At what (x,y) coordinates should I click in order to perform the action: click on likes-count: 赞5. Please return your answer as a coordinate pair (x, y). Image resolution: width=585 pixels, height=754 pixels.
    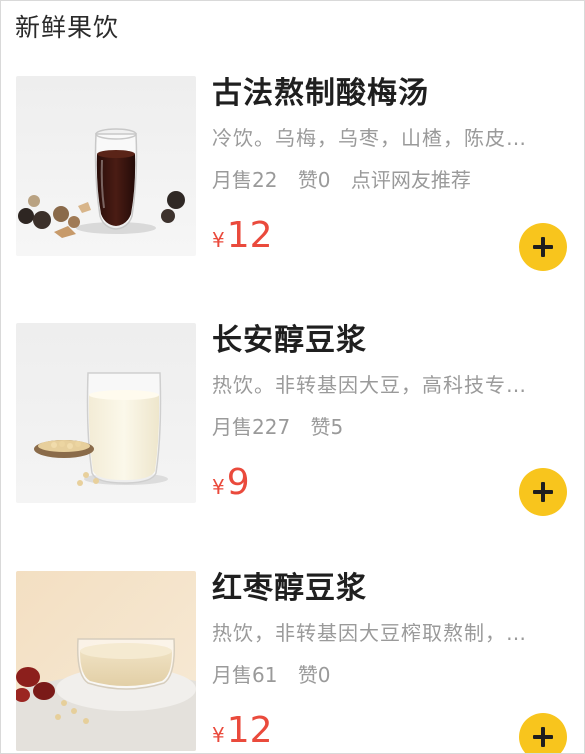
    Looking at the image, I should click on (327, 427).